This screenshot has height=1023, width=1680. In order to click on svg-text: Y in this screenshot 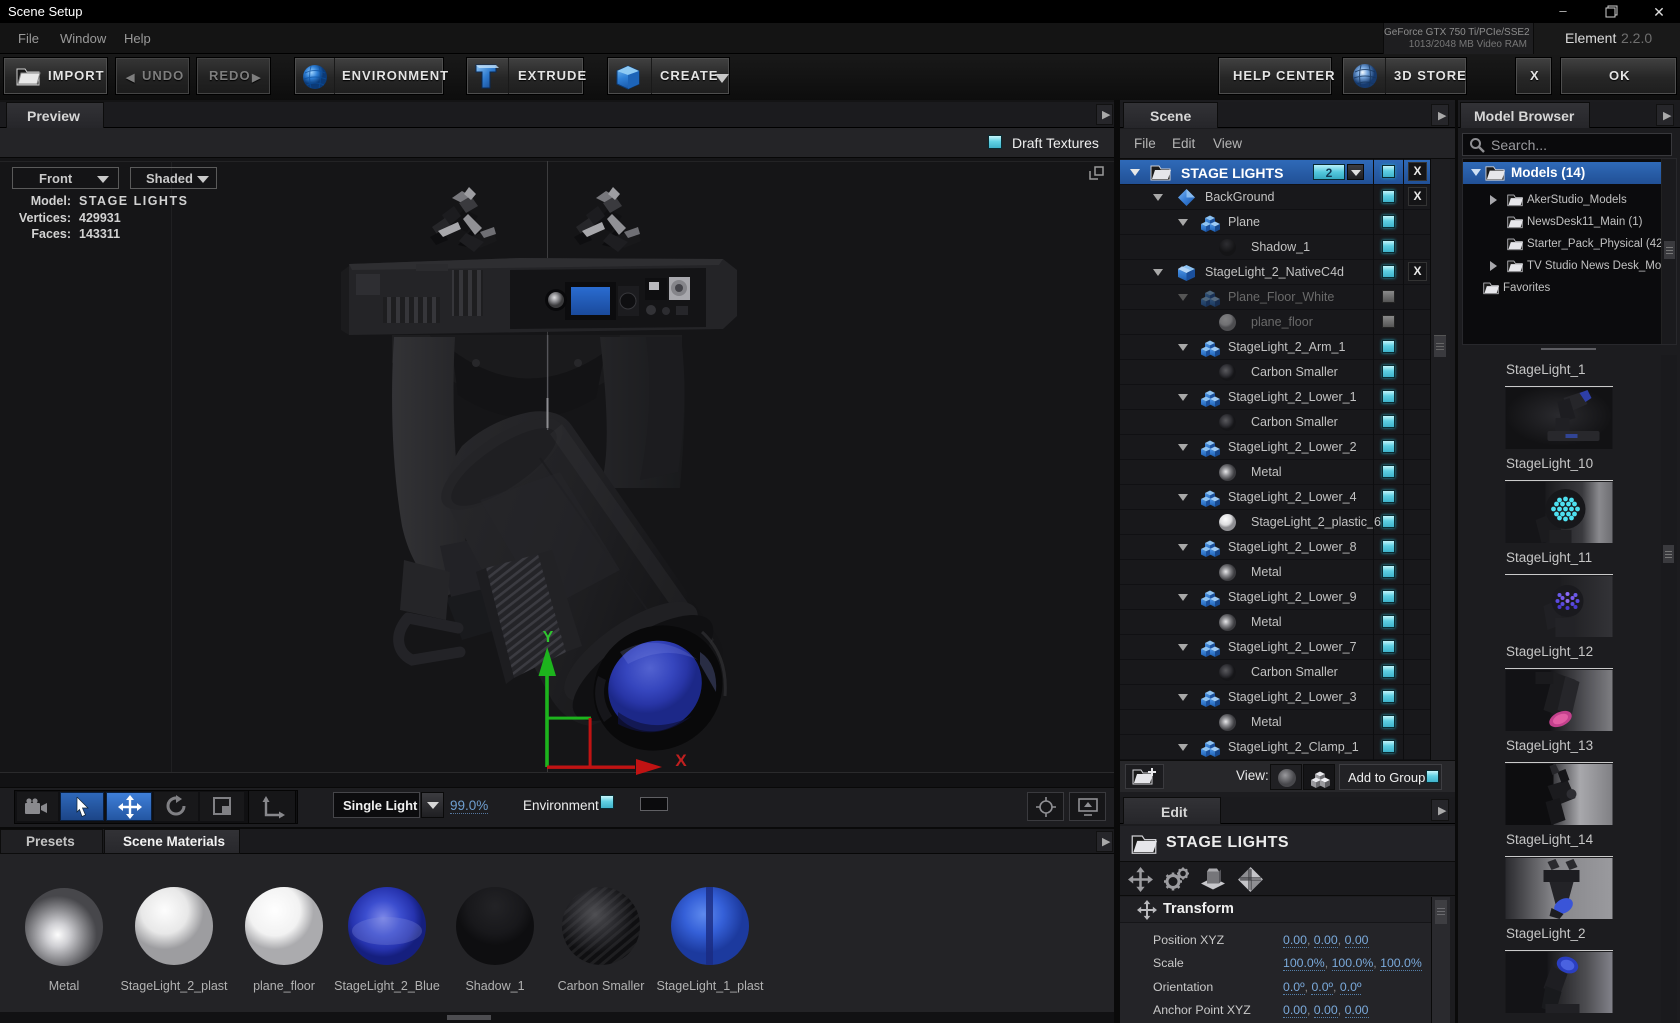, I will do `click(548, 637)`.